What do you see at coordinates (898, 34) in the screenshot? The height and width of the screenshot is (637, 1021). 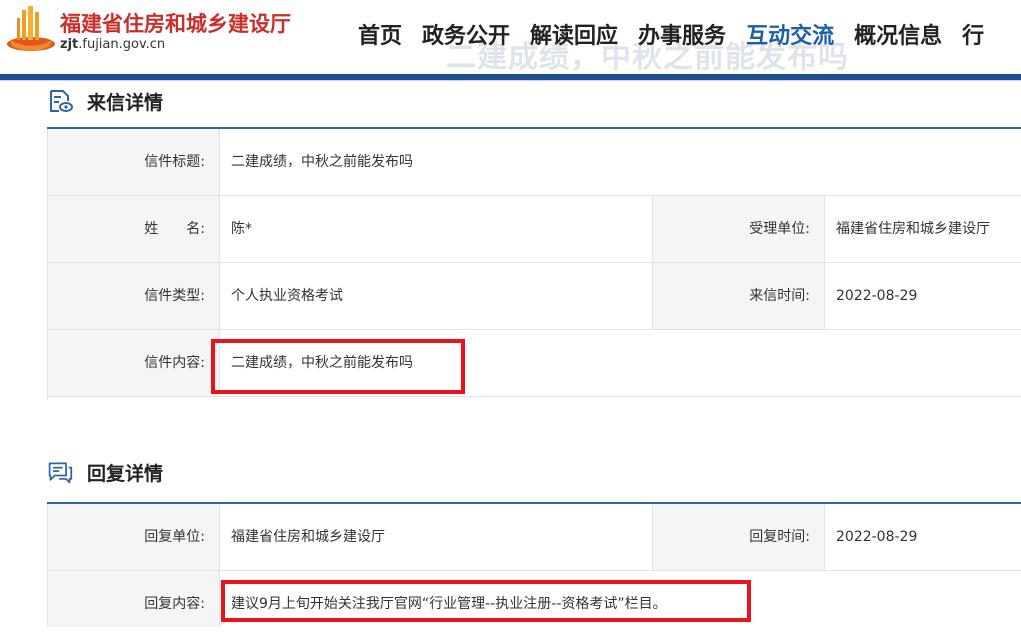 I see `nav-item-overview: 概况信息` at bounding box center [898, 34].